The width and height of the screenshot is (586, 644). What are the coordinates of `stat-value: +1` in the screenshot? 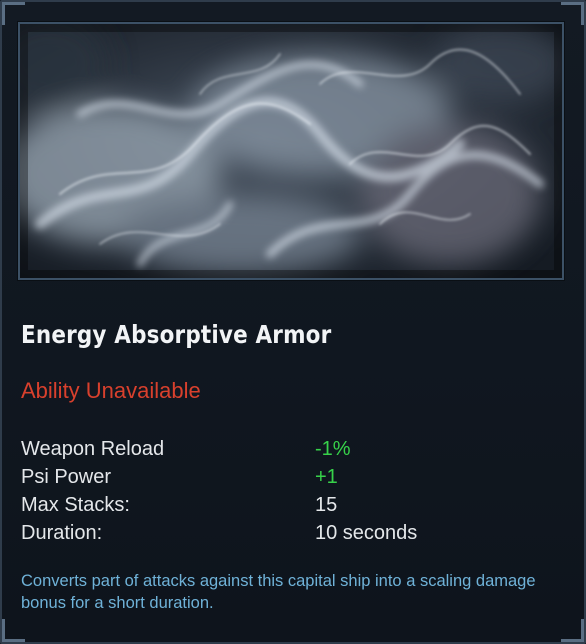 It's located at (326, 477).